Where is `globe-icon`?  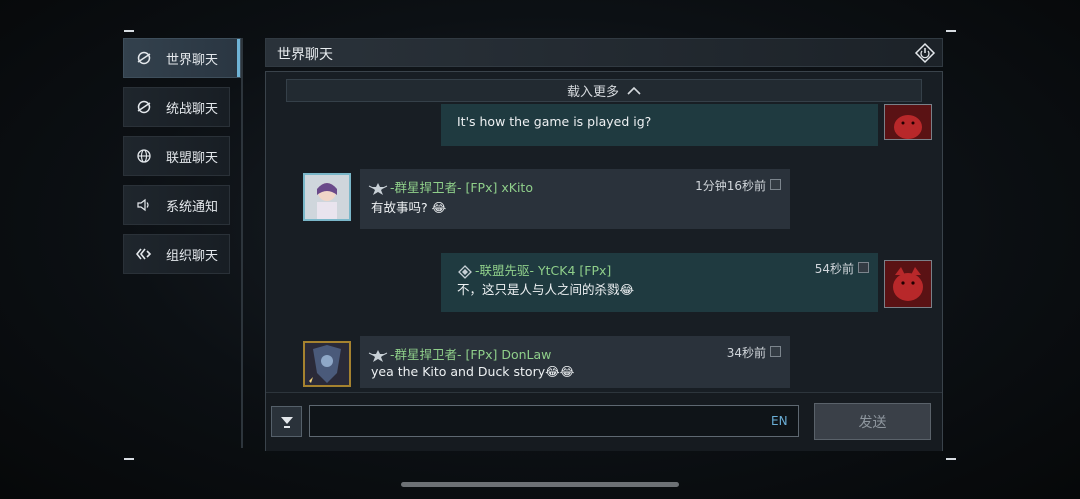
globe-icon is located at coordinates (144, 156).